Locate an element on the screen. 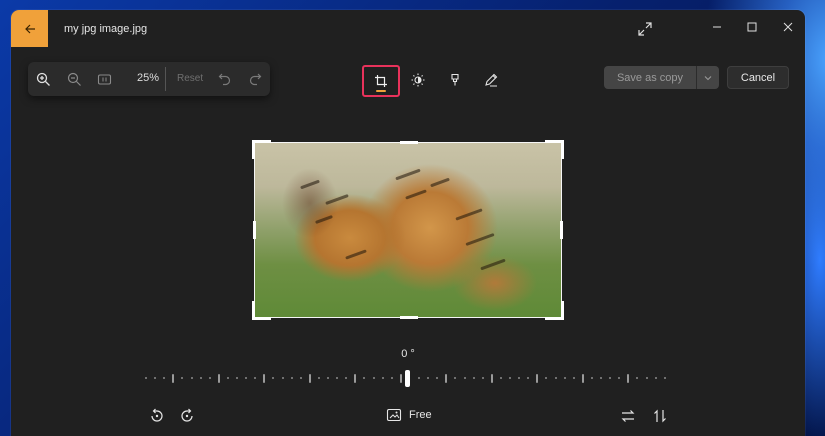  zoom-out-icon is located at coordinates (74, 79).